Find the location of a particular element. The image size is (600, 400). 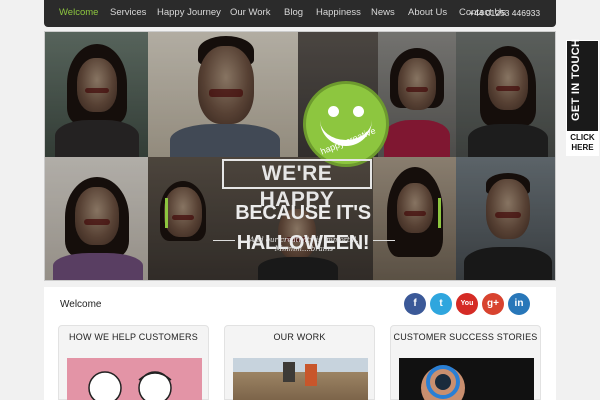

nav-our-work: Our Work is located at coordinates (250, 12).